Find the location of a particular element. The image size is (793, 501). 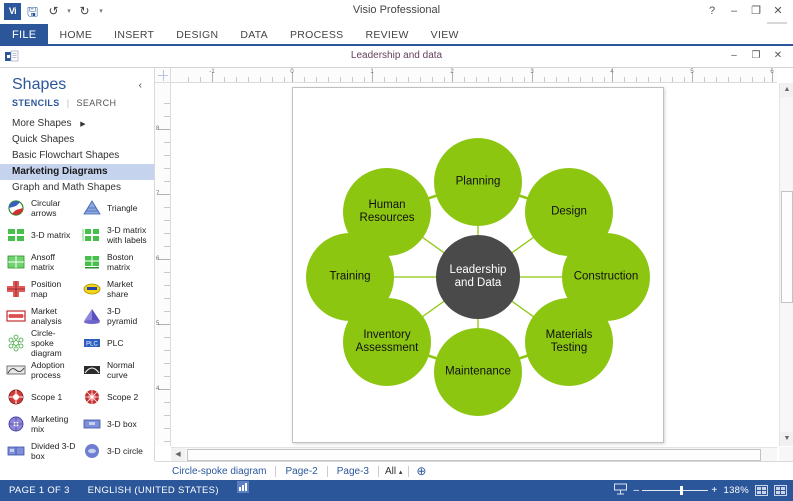

circle-spoke-icon is located at coordinates (16, 343).